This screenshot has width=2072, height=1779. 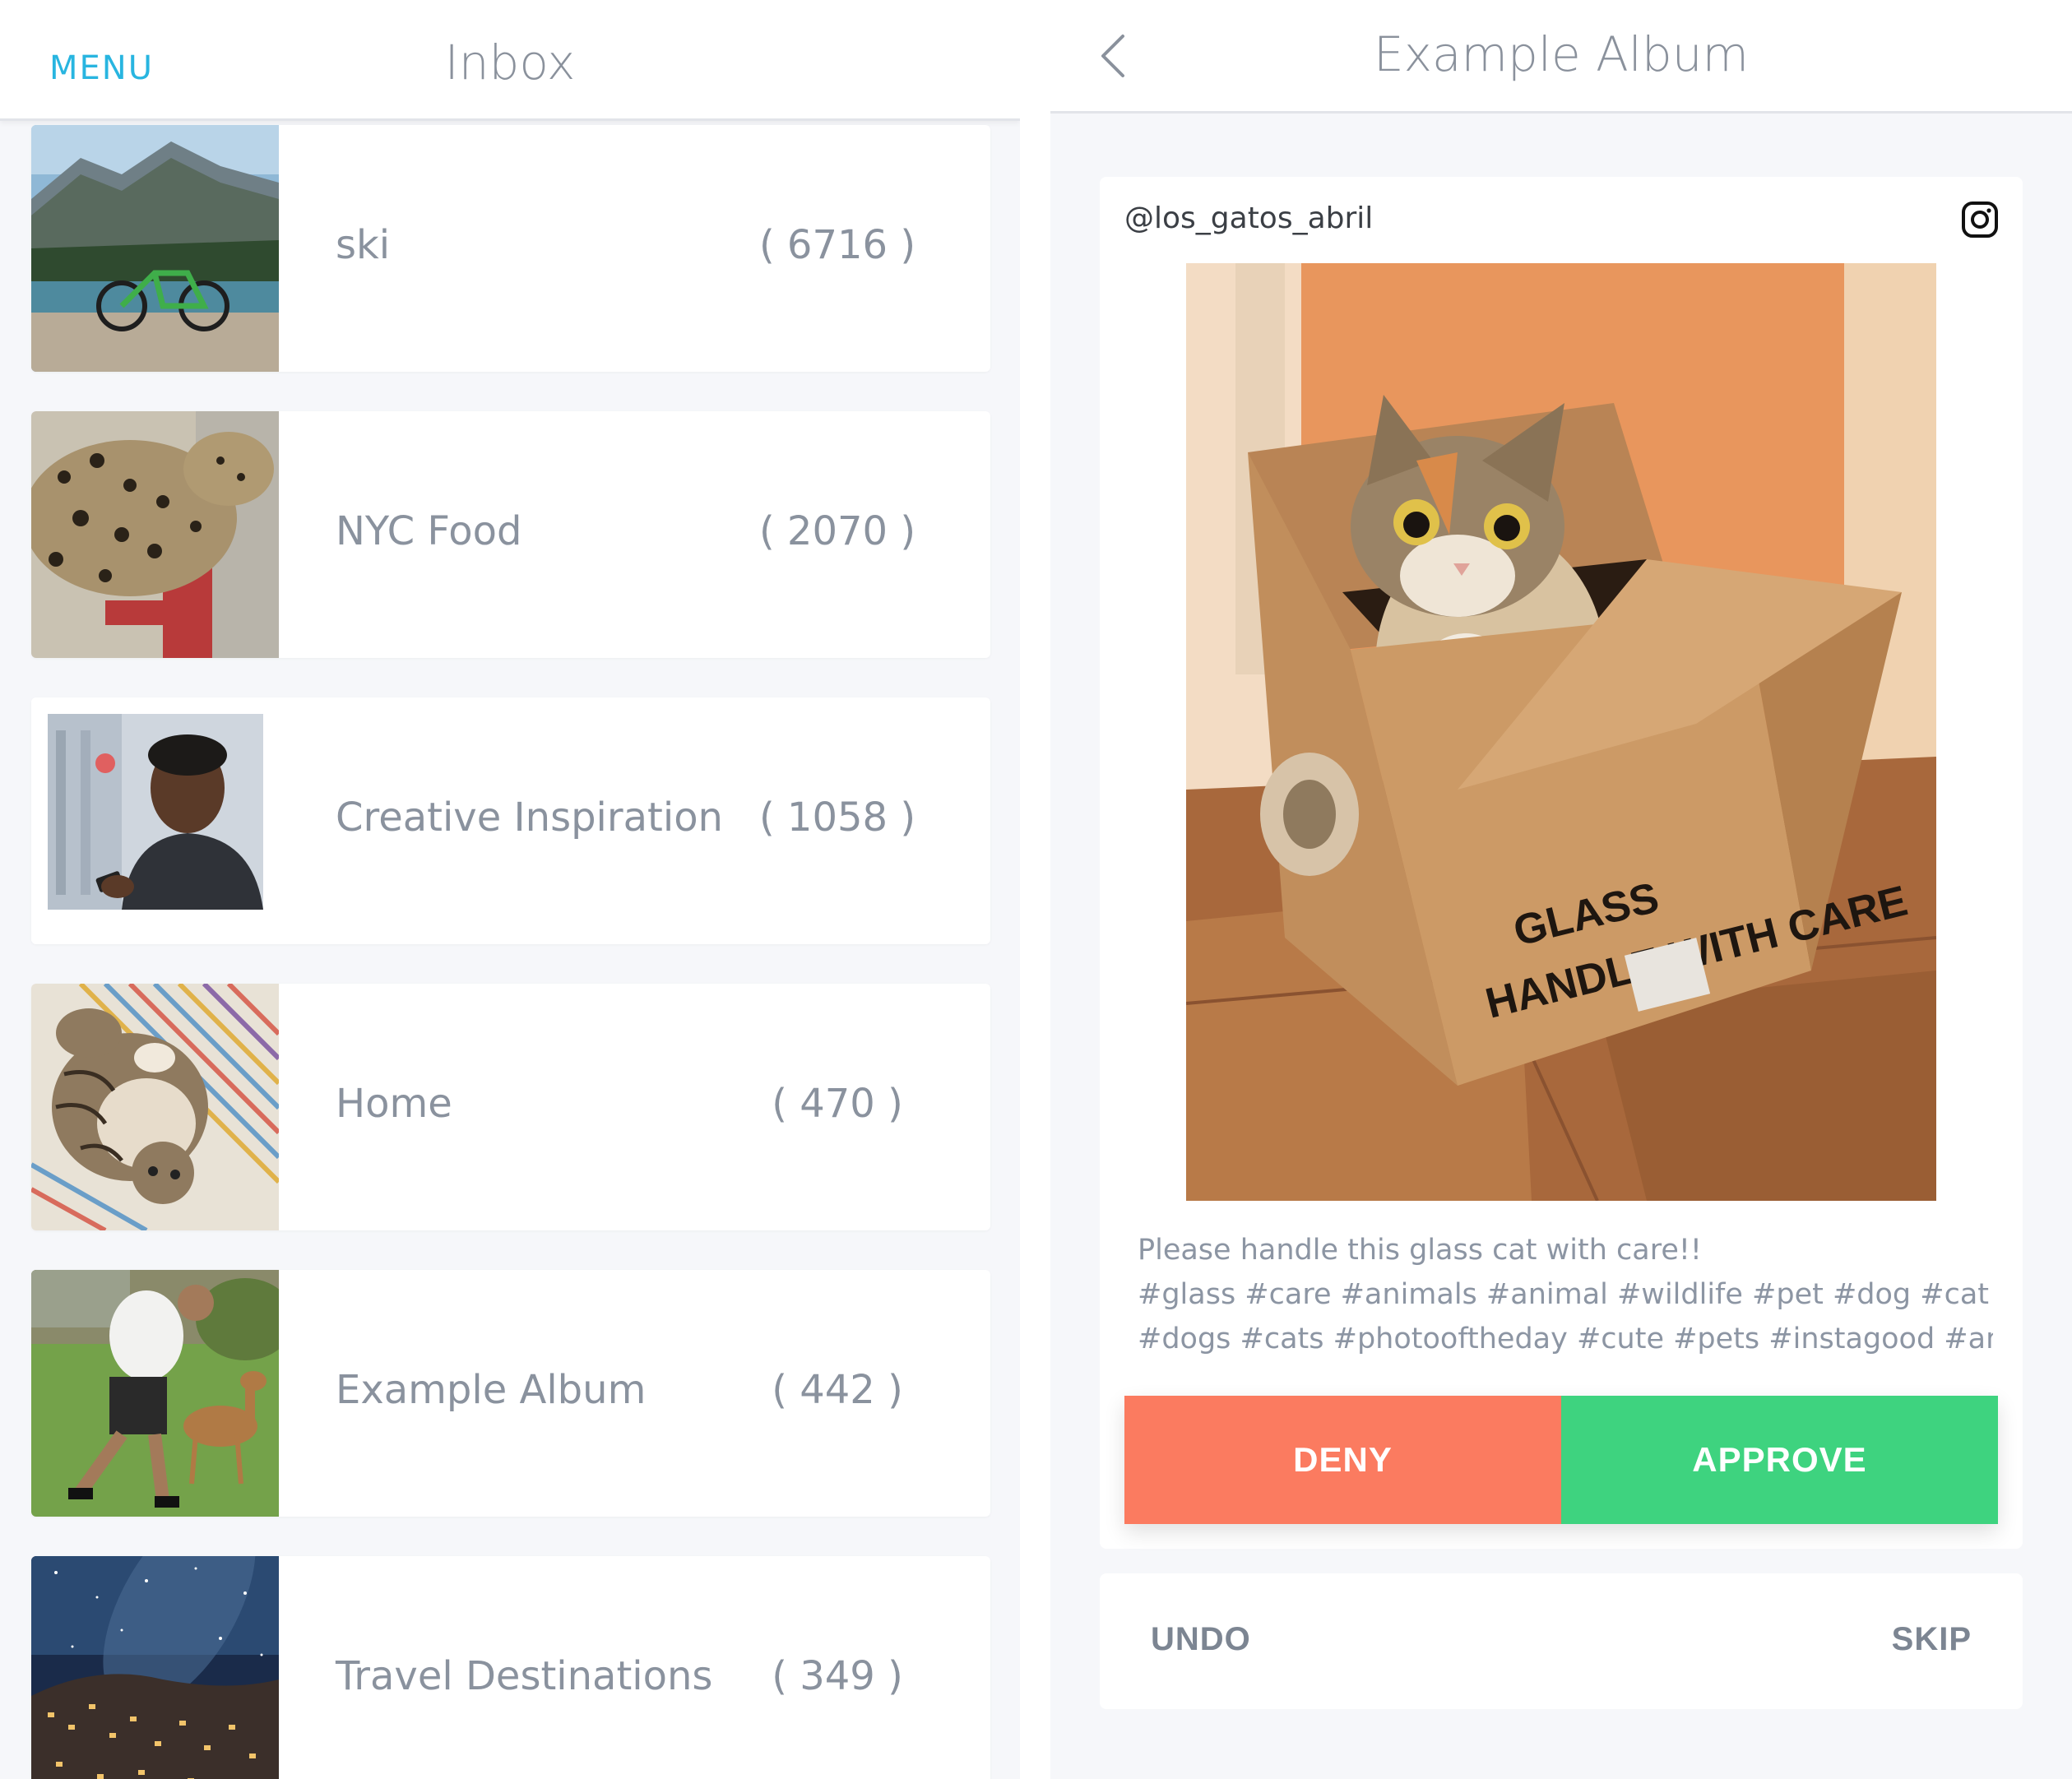 I want to click on album-name: ski, so click(x=363, y=245).